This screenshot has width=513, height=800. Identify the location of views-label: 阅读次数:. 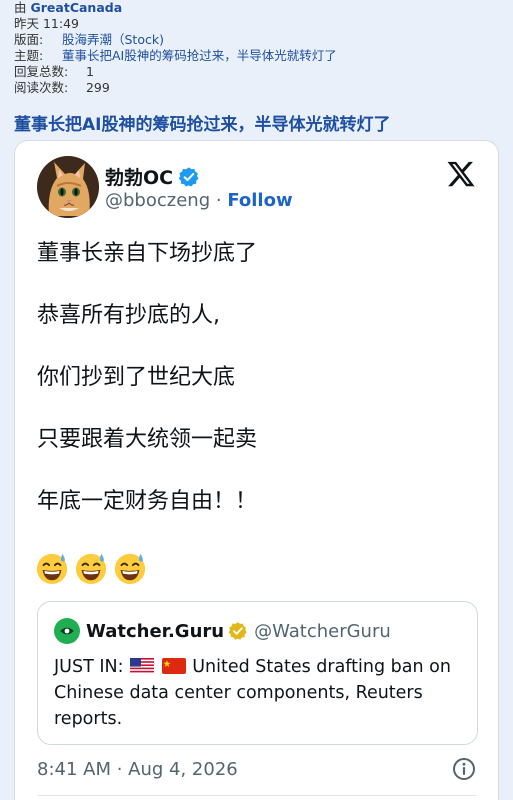
(41, 87).